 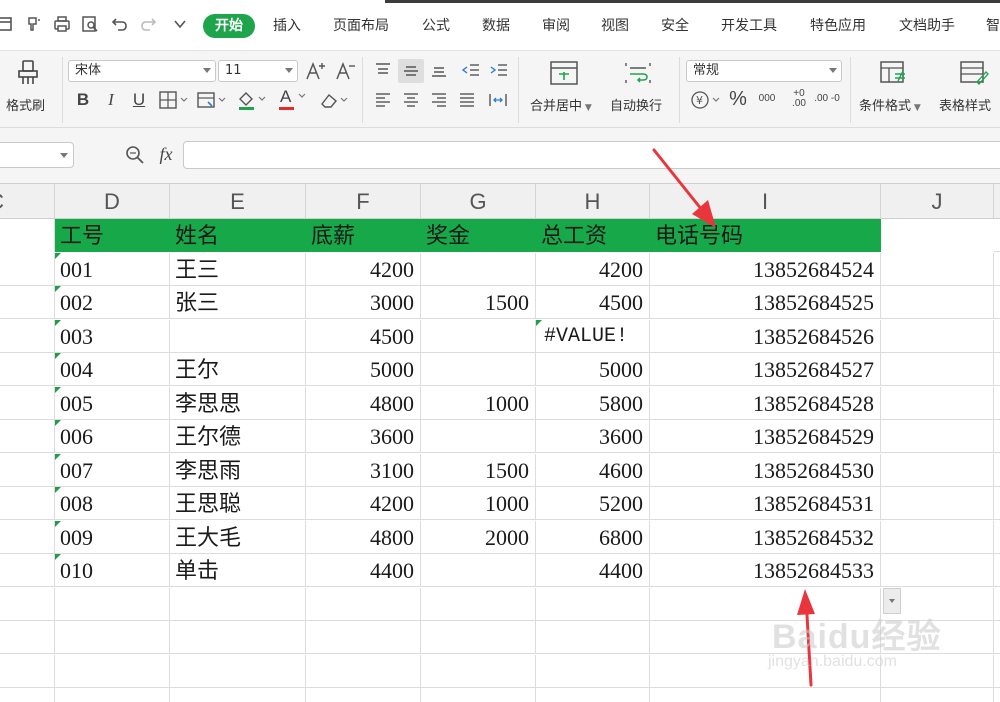 What do you see at coordinates (363, 570) in the screenshot?
I see `cell-base: 4400` at bounding box center [363, 570].